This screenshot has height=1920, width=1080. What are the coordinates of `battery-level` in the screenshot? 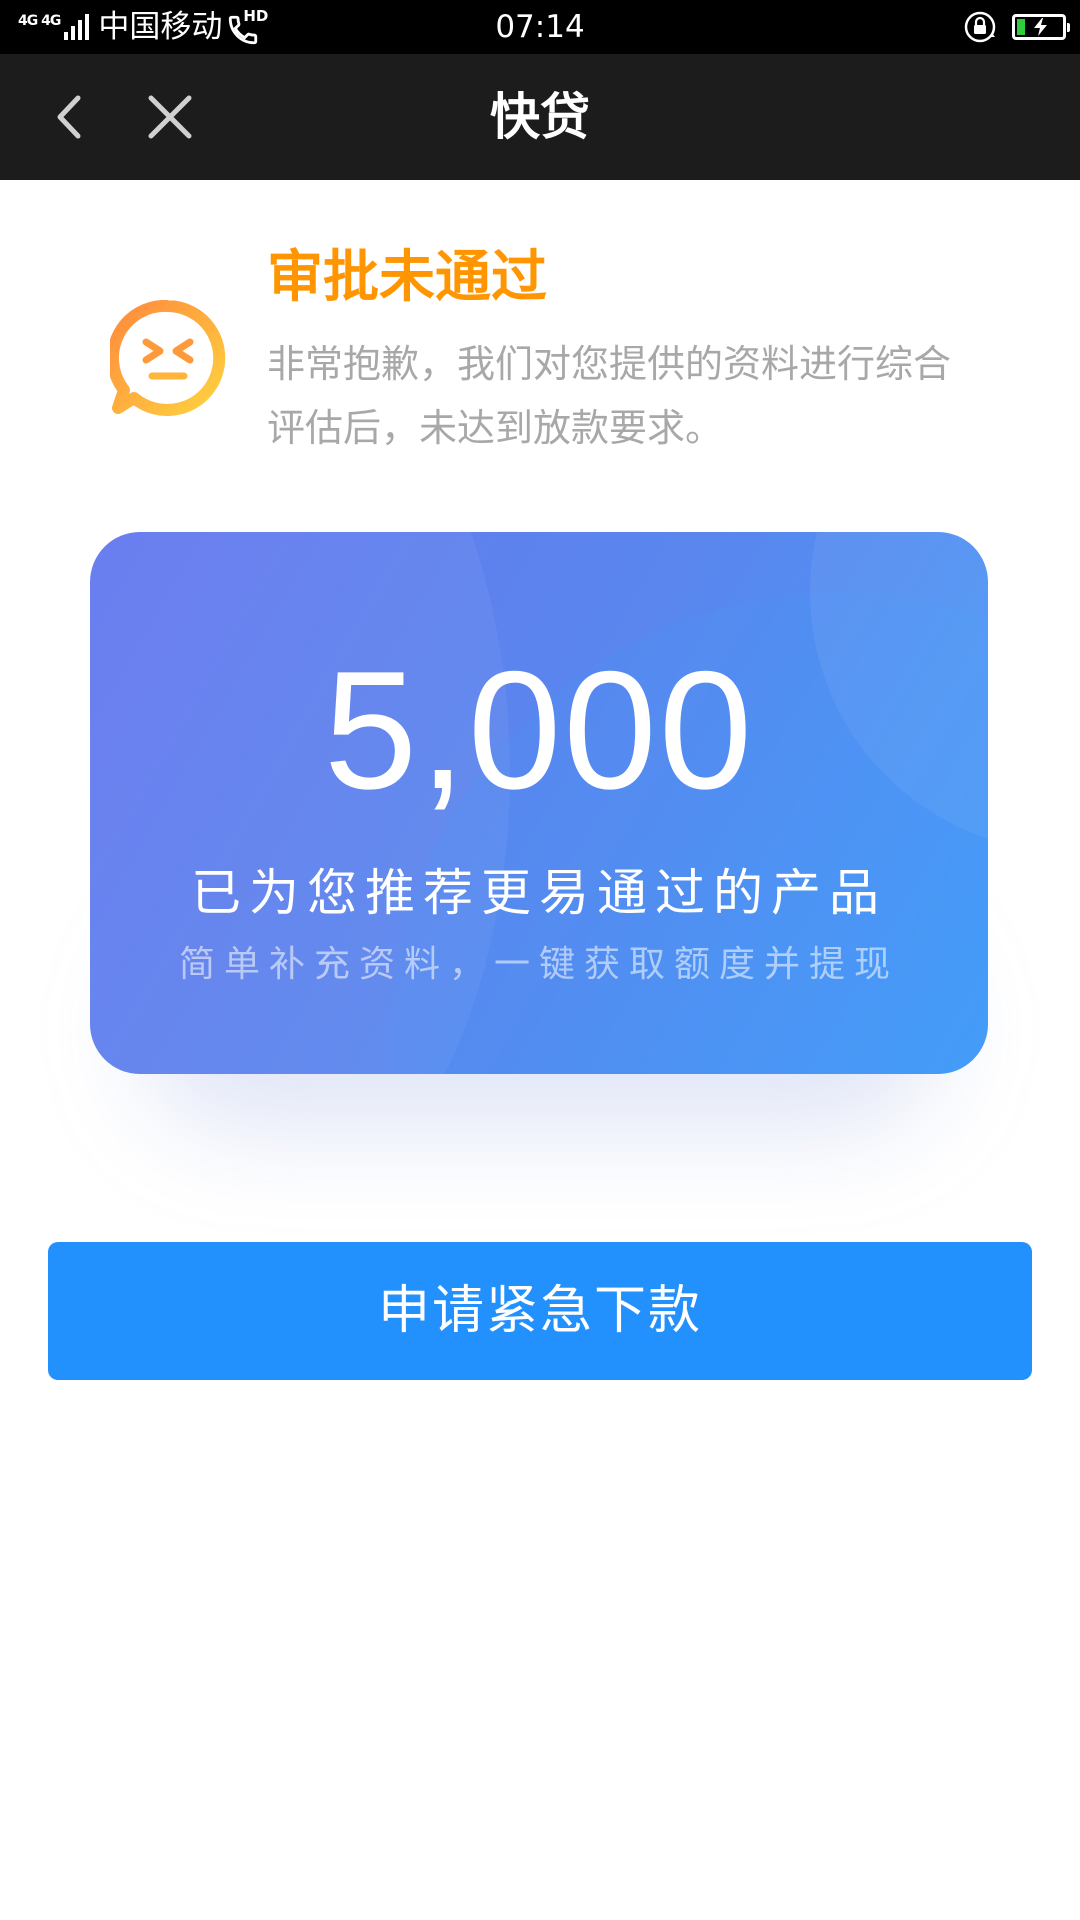 It's located at (1021, 27).